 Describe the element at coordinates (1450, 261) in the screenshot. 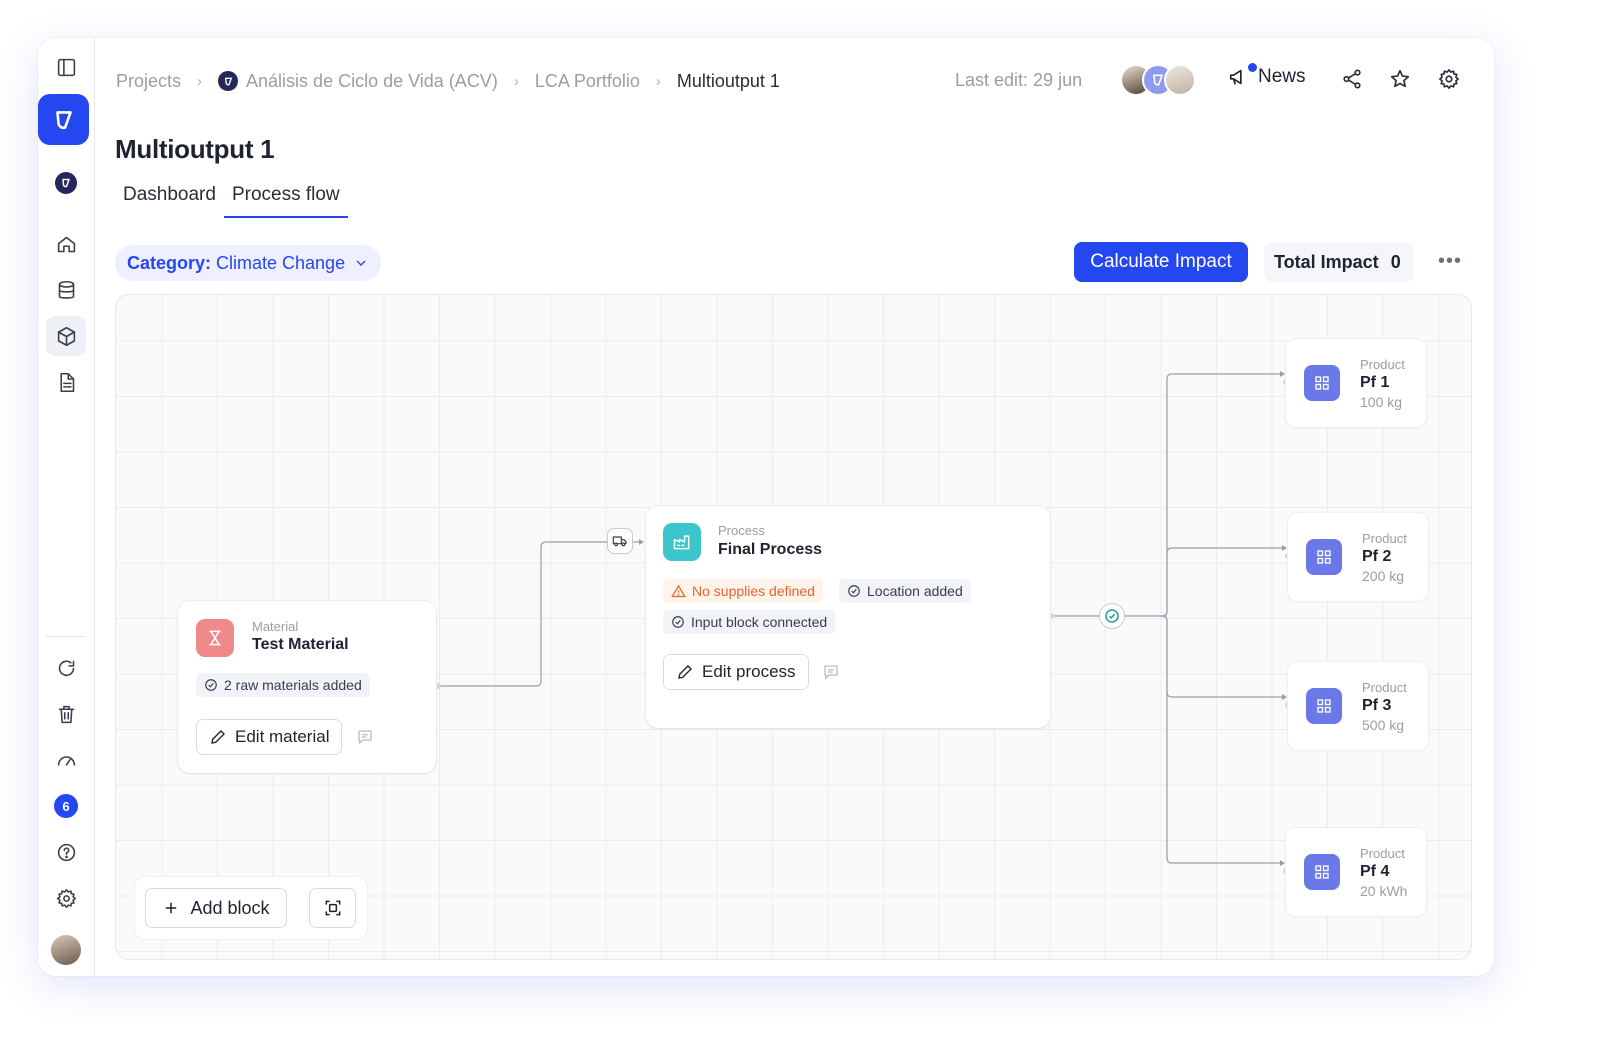

I see `more-options-icon: •••` at that location.